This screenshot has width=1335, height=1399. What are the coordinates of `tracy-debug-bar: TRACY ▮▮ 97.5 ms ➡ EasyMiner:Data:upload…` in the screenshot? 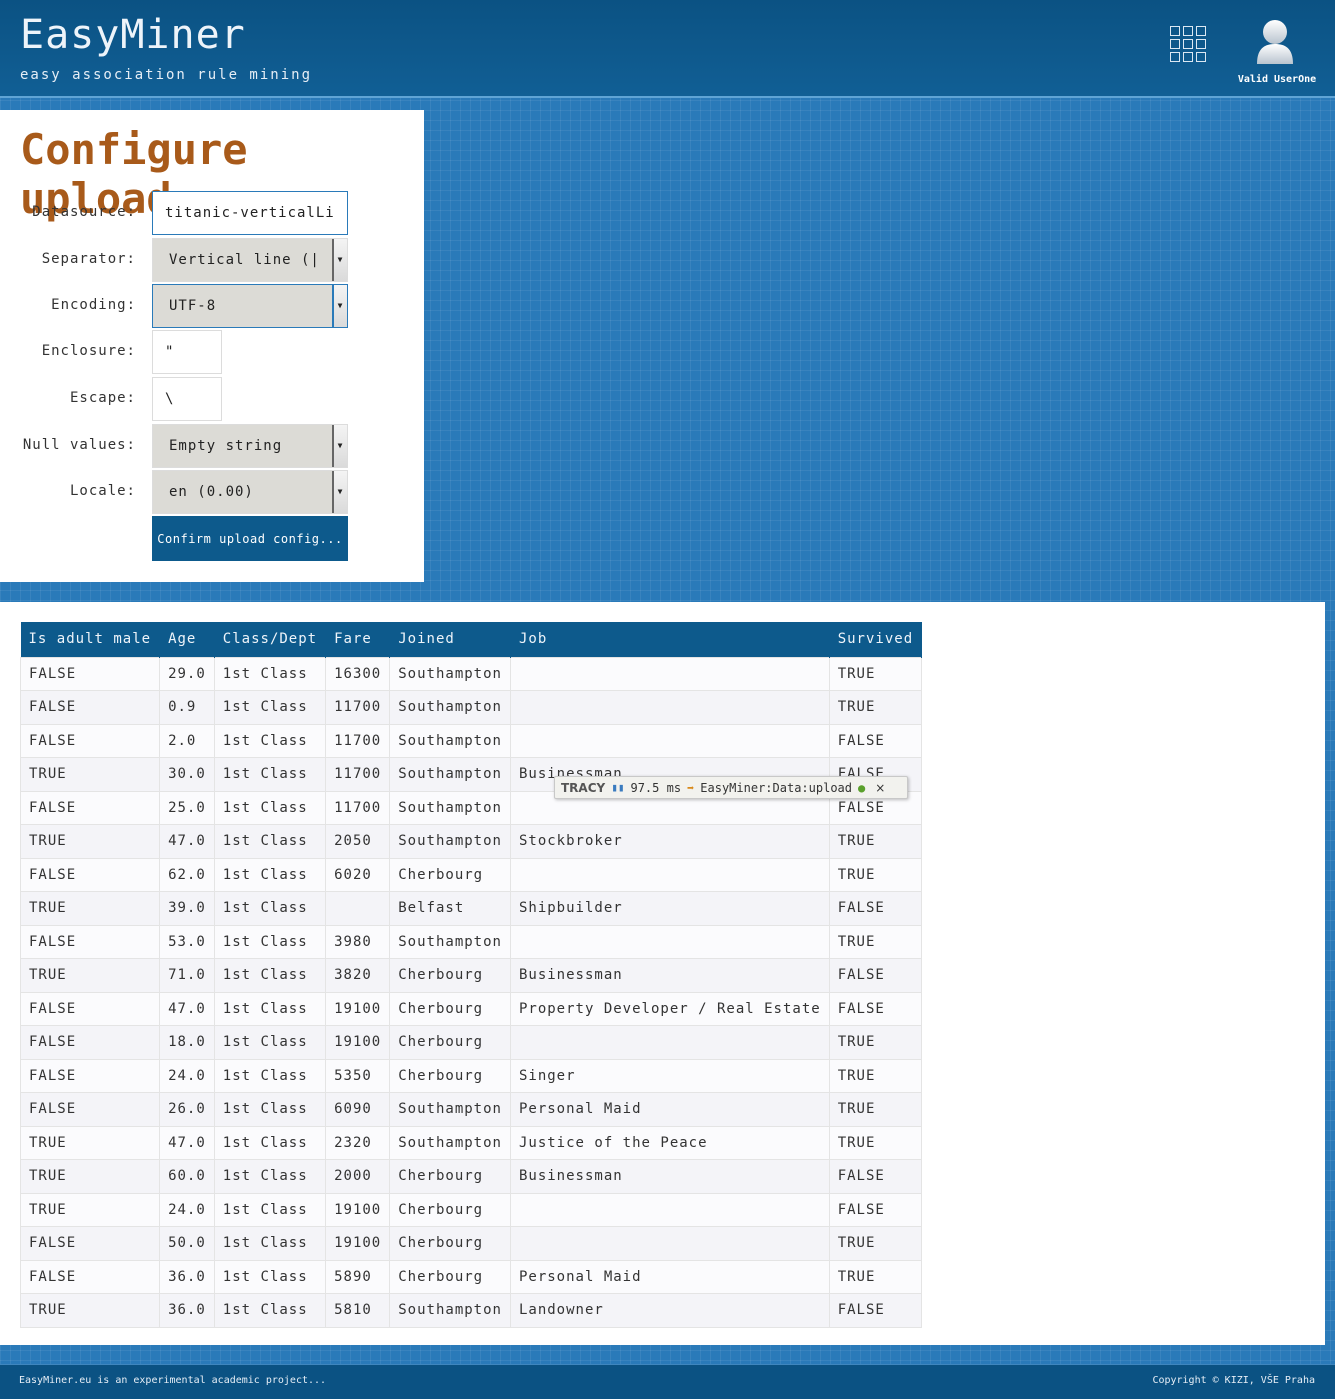 It's located at (731, 787).